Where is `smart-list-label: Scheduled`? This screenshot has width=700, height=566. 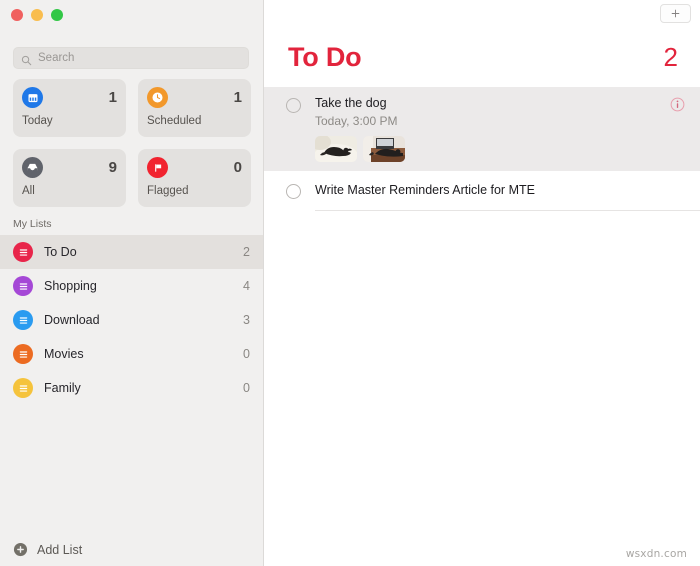 smart-list-label: Scheduled is located at coordinates (174, 121).